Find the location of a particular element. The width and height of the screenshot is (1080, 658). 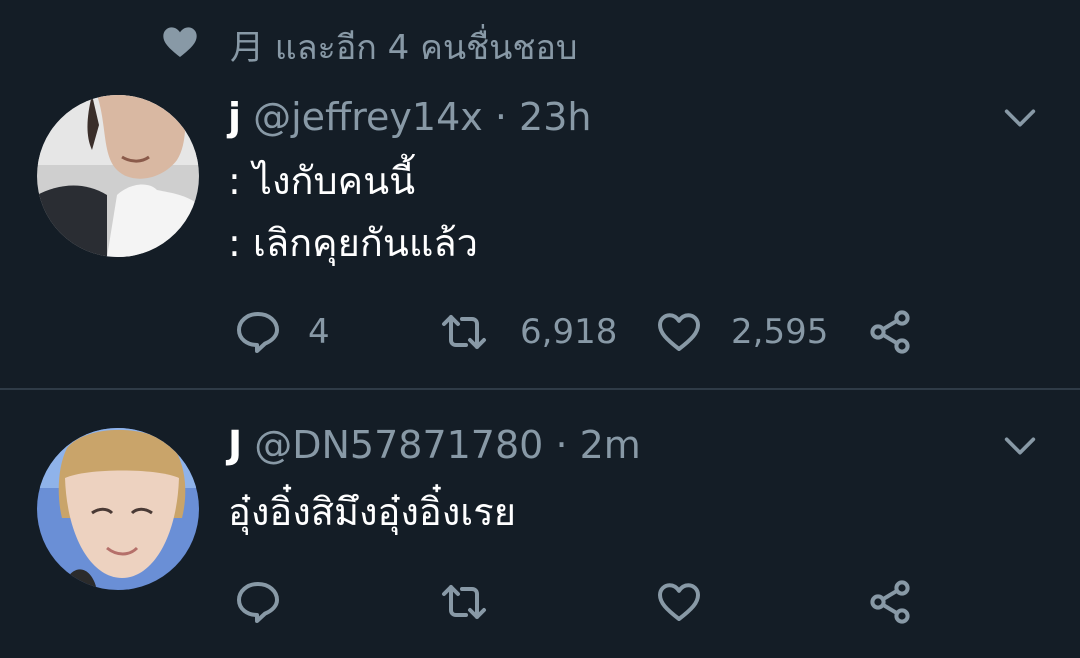

timestamp: 23h is located at coordinates (555, 117).